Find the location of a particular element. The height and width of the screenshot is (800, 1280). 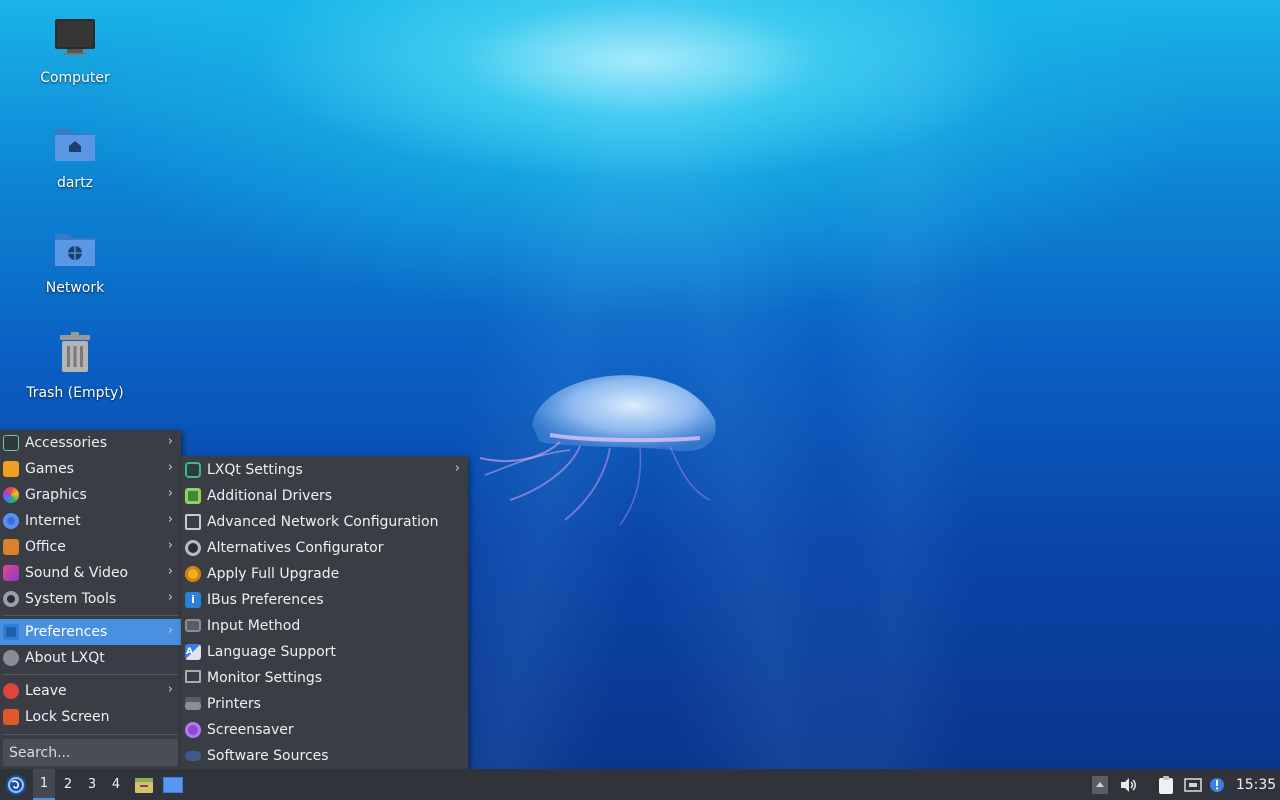

menu-item-label: Internet is located at coordinates (53, 521).